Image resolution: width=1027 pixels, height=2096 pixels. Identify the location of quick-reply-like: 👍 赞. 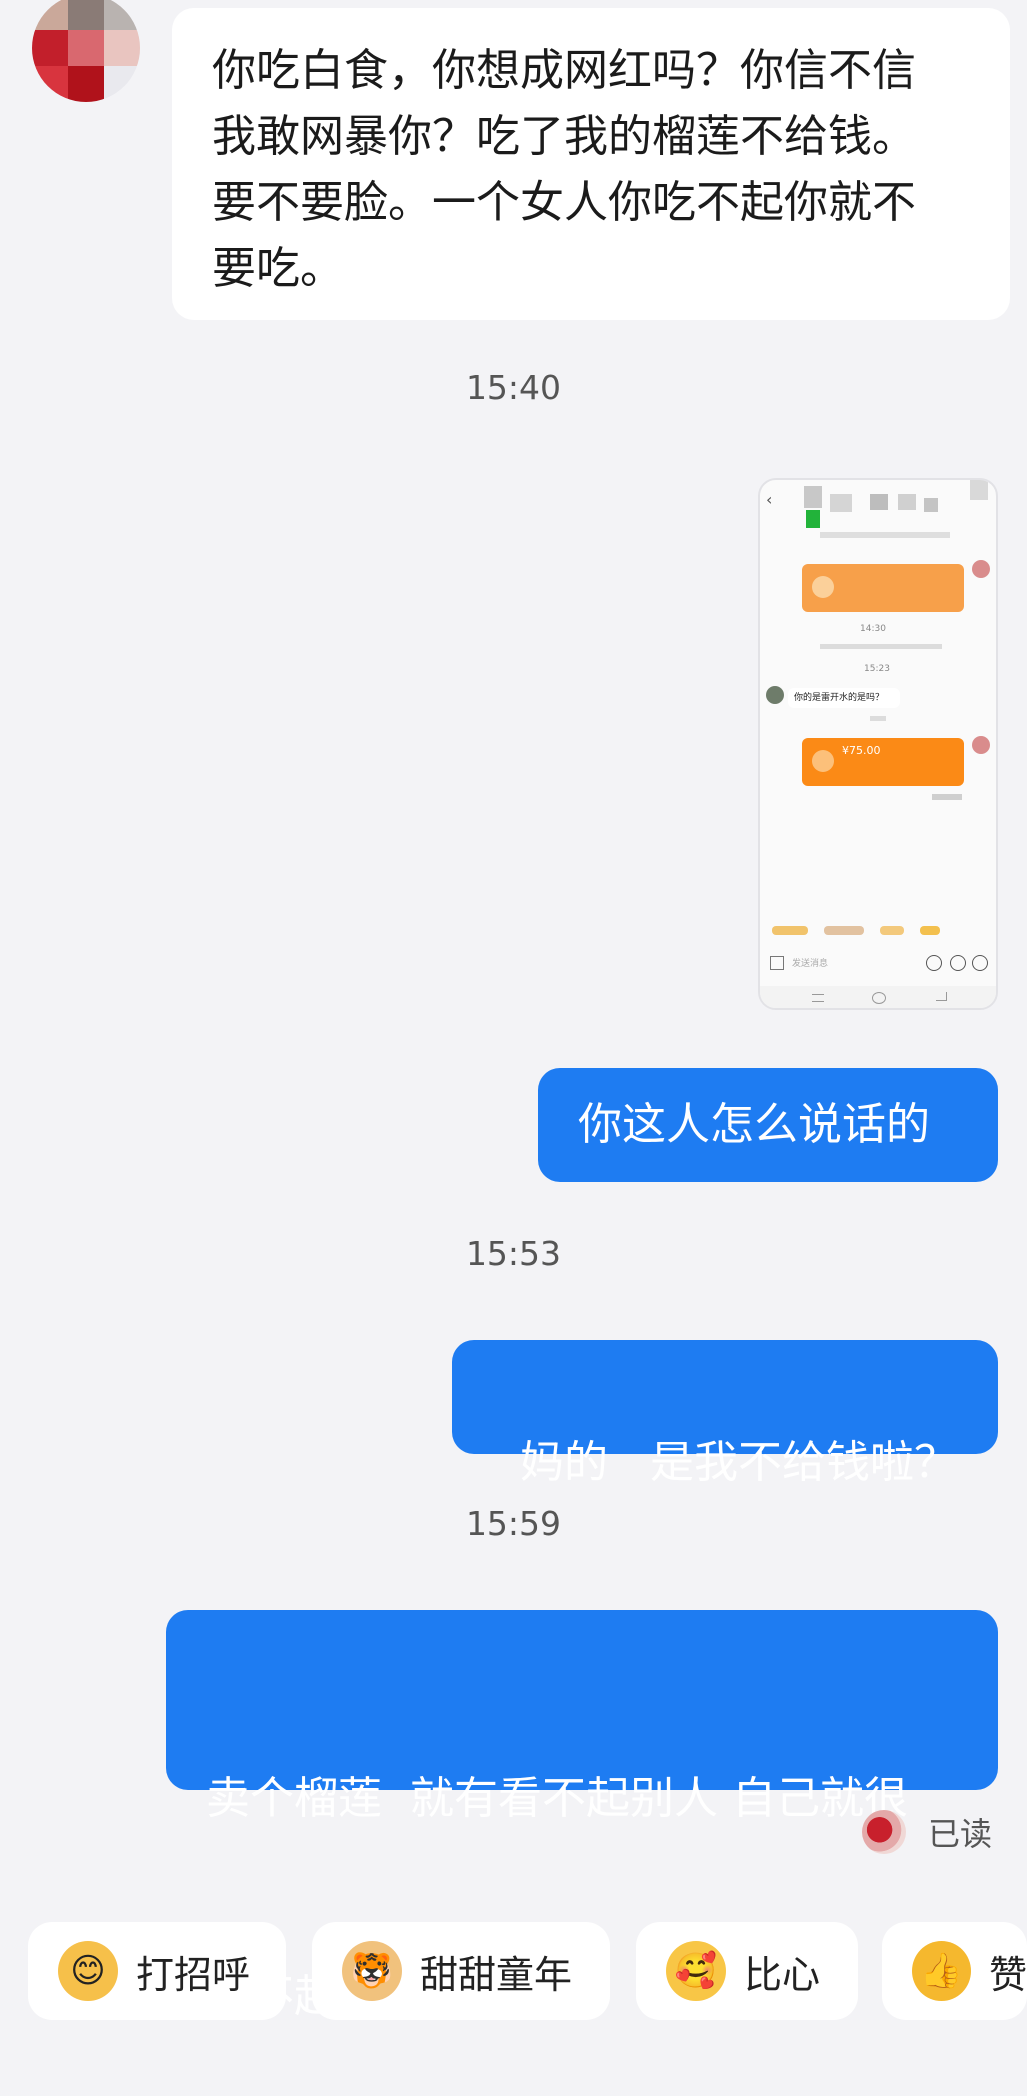
(954, 1971).